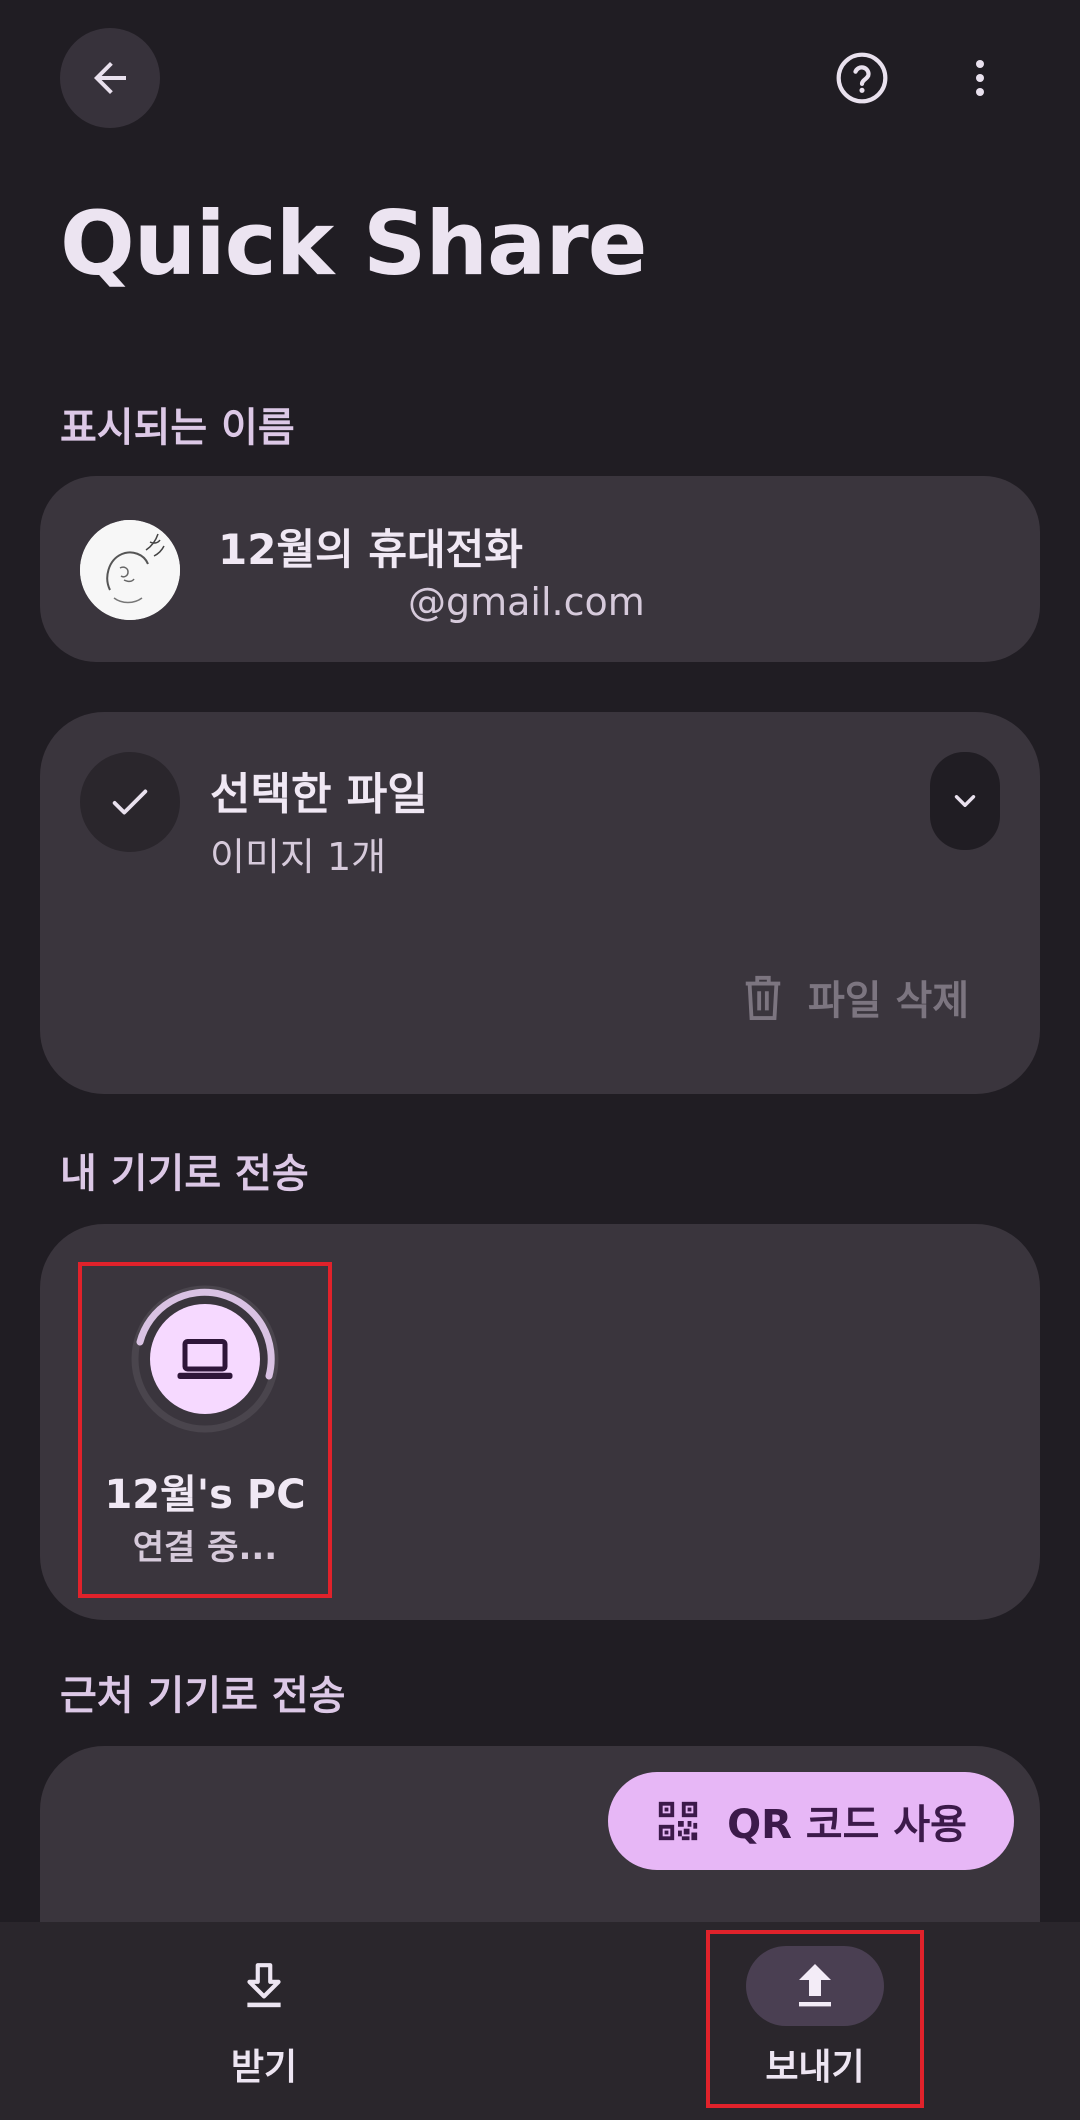 This screenshot has width=1080, height=2120. I want to click on display-name-card, so click(540, 569).